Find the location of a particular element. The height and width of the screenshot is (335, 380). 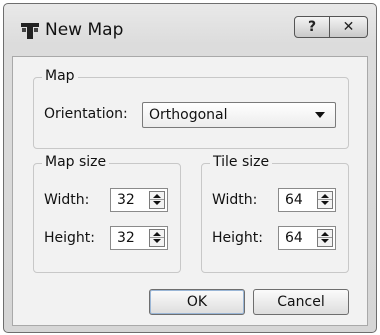

map-width-label: Width: is located at coordinates (67, 200).